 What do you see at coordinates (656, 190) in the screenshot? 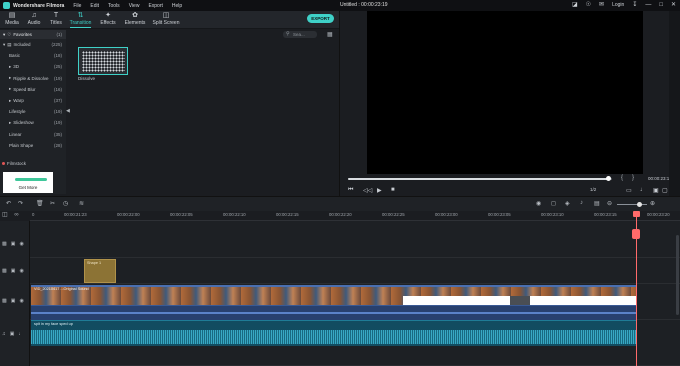
I see `snapshot-icon: ▣` at bounding box center [656, 190].